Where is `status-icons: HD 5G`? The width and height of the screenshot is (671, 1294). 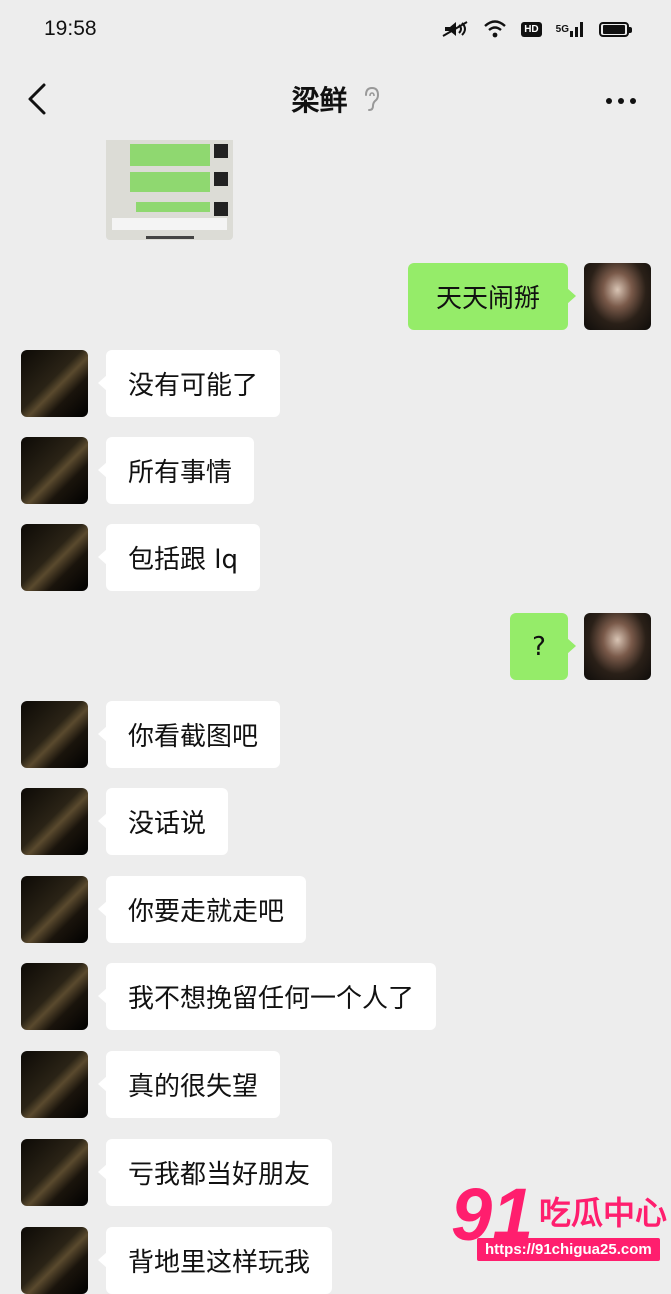
status-icons: HD 5G is located at coordinates (536, 29).